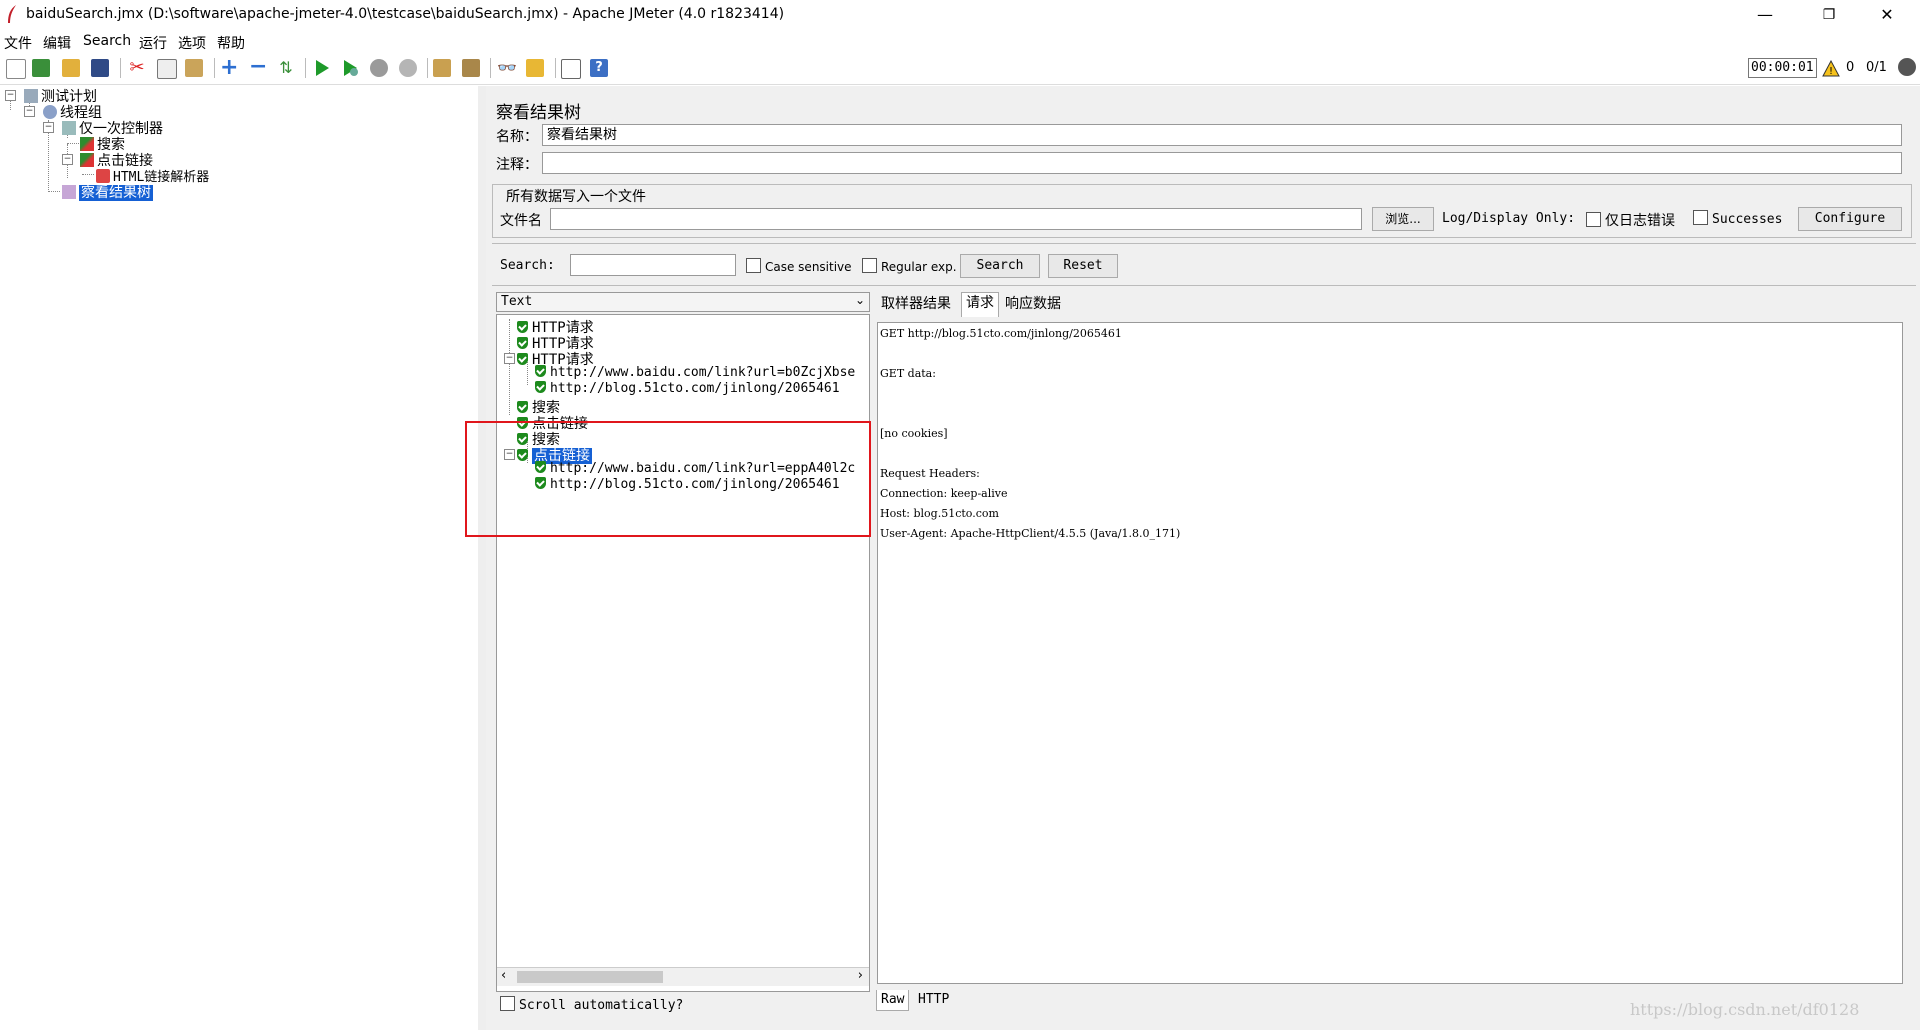 The width and height of the screenshot is (1920, 1030). I want to click on reset-button: Reset, so click(1083, 266).